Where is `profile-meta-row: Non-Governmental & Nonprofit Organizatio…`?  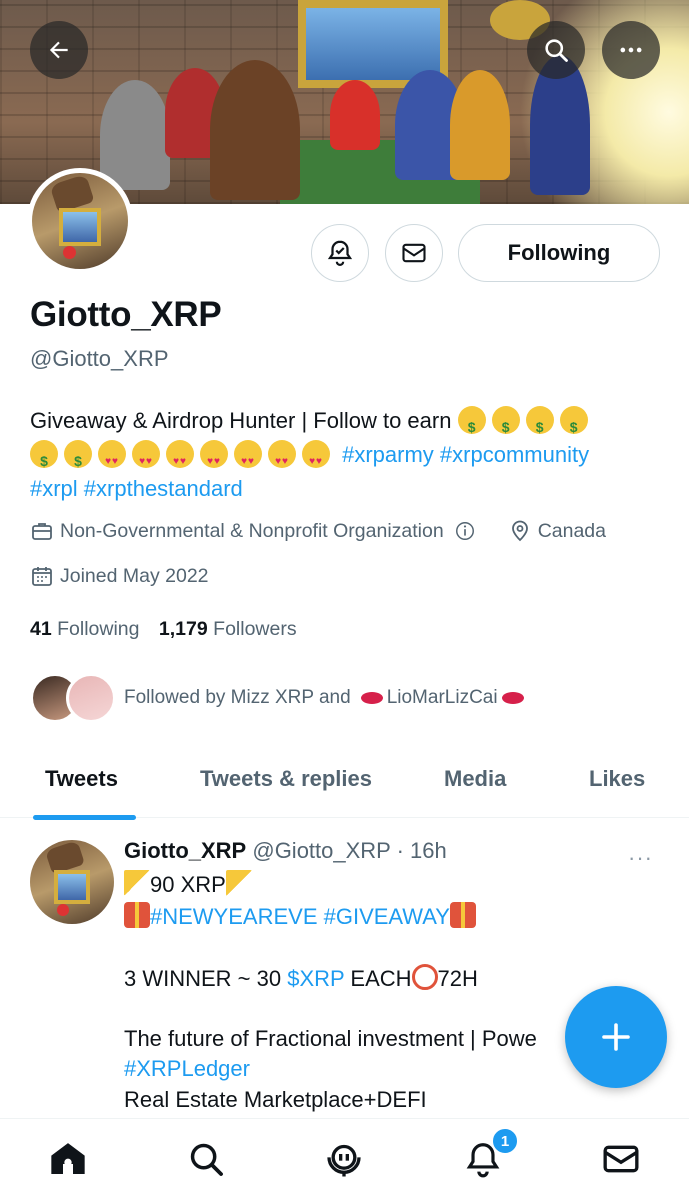 profile-meta-row: Non-Governmental & Nonprofit Organizatio… is located at coordinates (318, 531).